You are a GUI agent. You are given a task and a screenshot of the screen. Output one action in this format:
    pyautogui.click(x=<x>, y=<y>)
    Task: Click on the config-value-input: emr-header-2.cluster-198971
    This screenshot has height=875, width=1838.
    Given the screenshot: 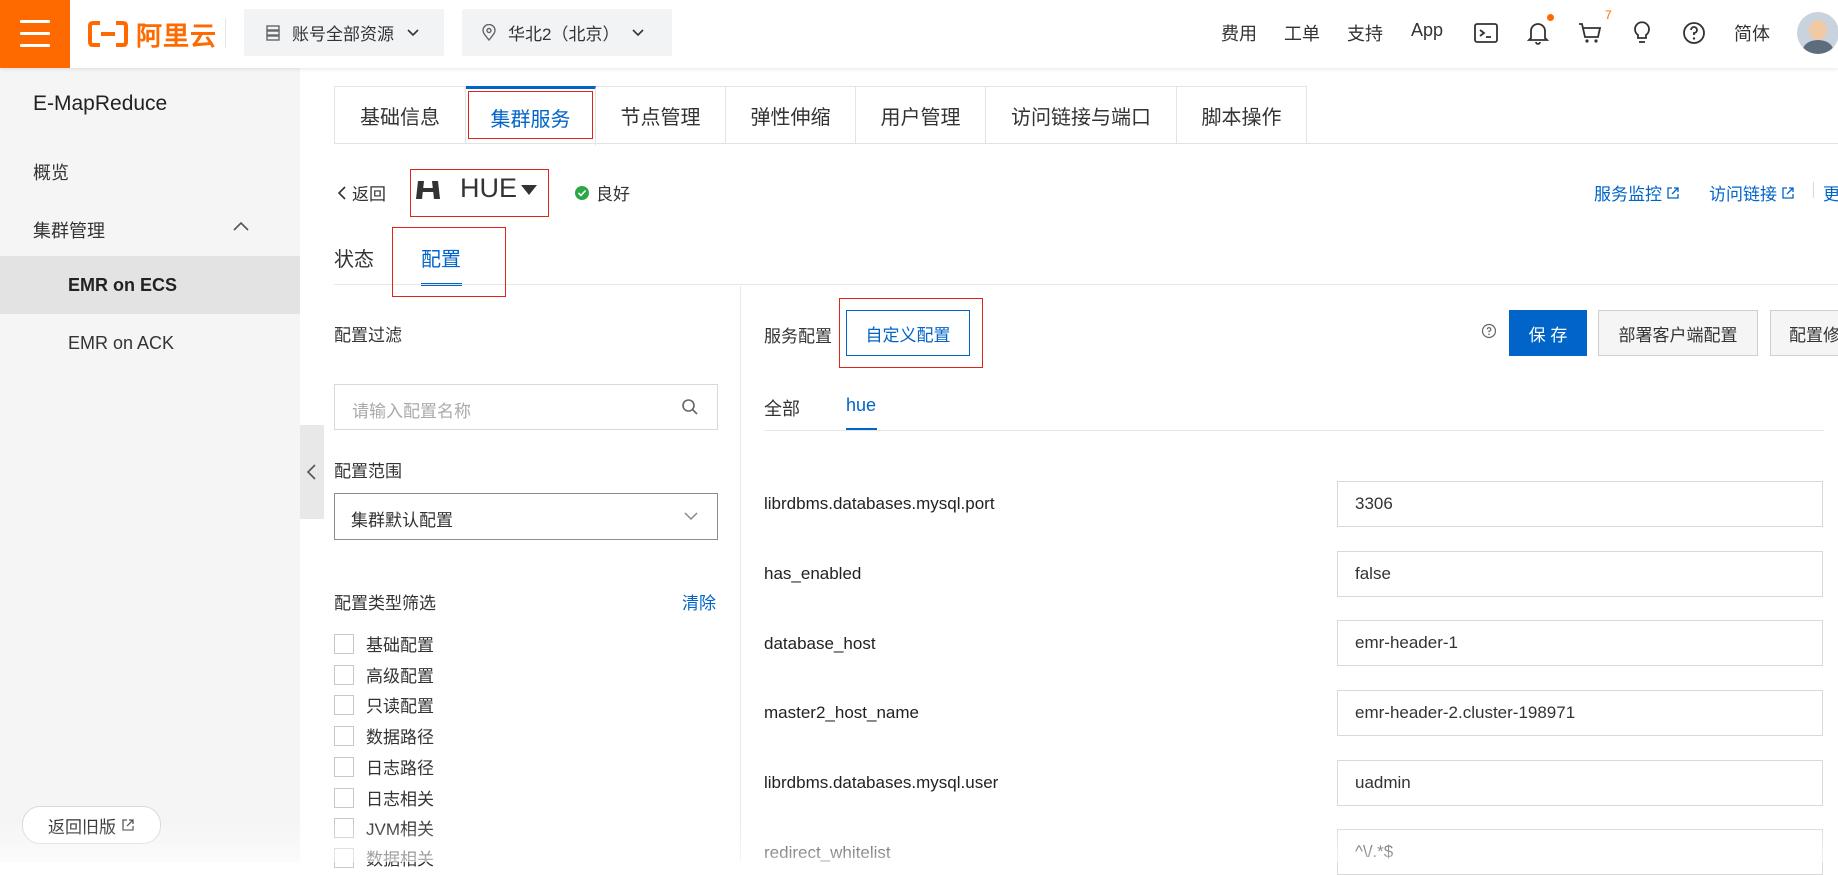 What is the action you would take?
    pyautogui.click(x=1580, y=713)
    